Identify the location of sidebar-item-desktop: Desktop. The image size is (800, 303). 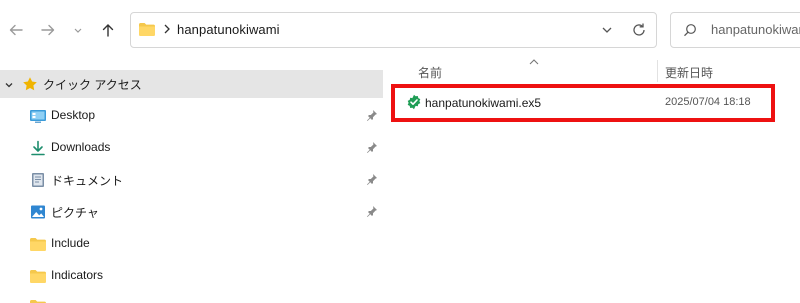
(191, 116).